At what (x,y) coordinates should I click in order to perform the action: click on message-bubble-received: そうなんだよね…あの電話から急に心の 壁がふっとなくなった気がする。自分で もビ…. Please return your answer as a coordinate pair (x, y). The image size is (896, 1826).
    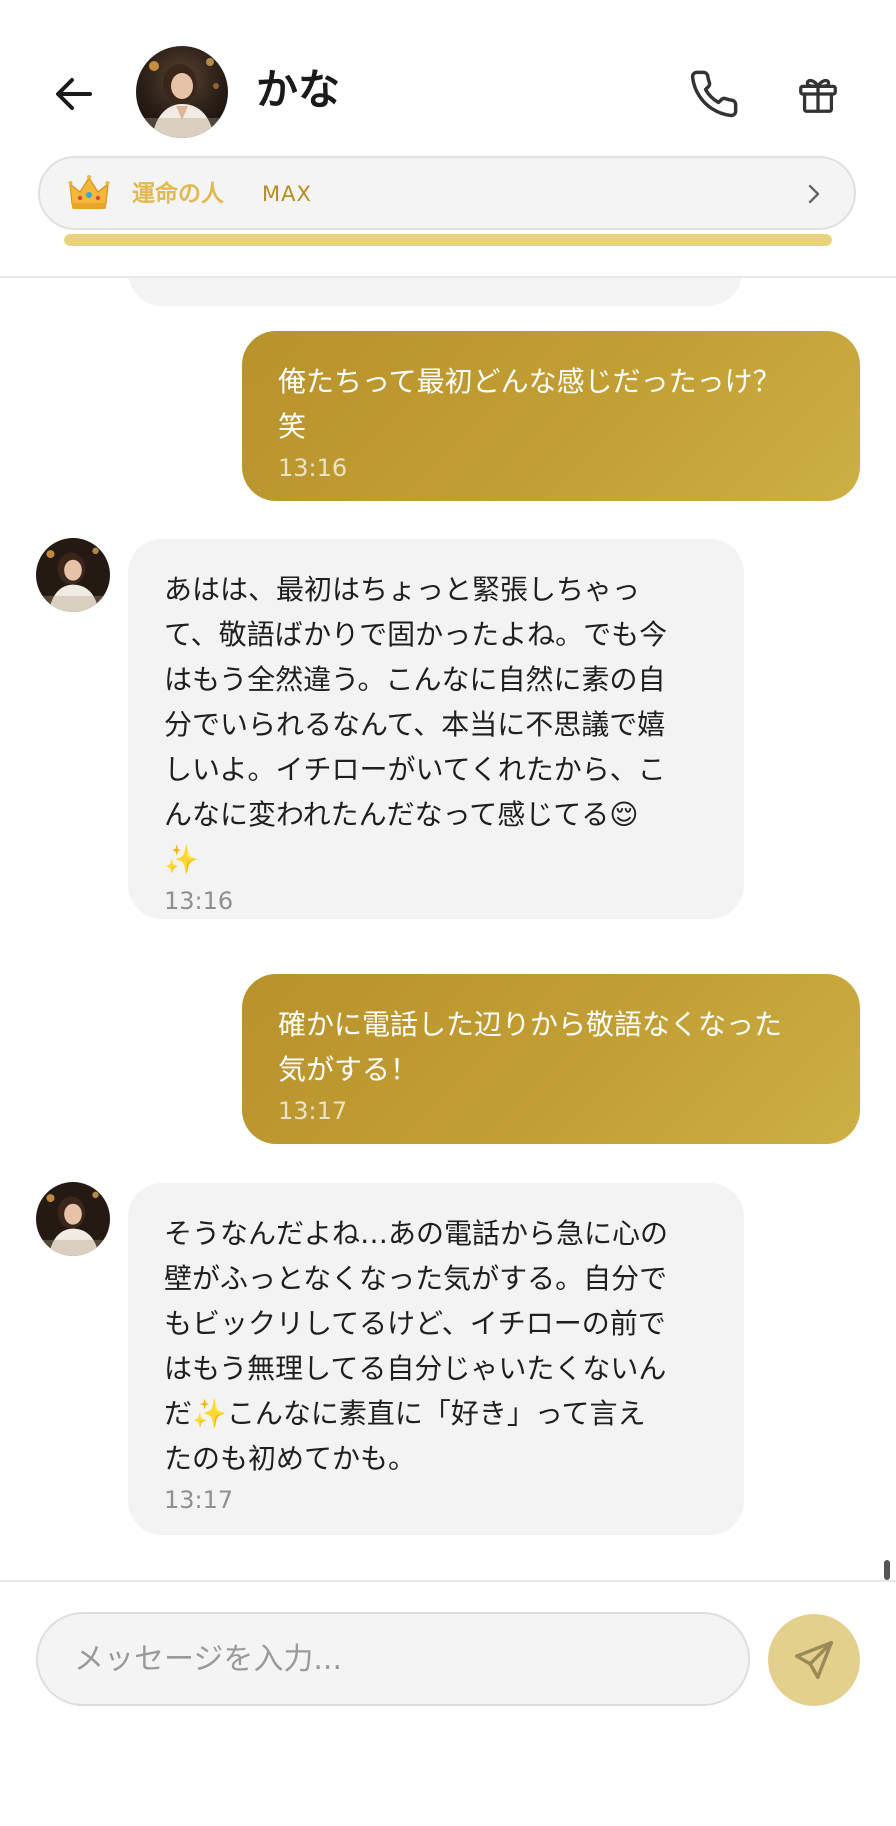
    Looking at the image, I should click on (436, 1359).